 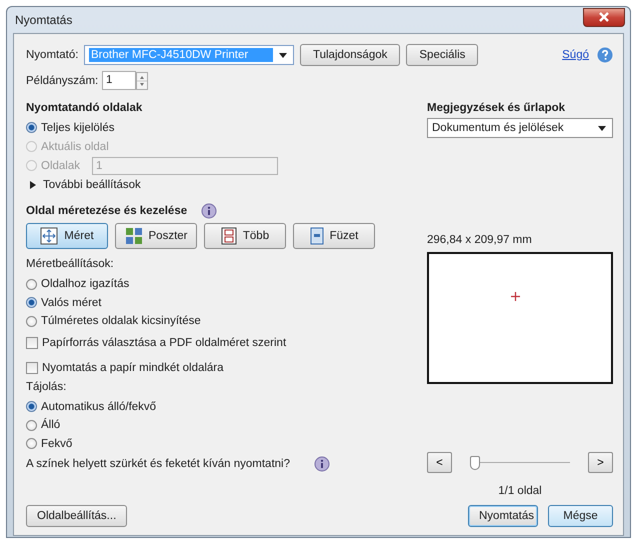 What do you see at coordinates (70, 265) in the screenshot?
I see `sizing-label: Méretbeállítások:` at bounding box center [70, 265].